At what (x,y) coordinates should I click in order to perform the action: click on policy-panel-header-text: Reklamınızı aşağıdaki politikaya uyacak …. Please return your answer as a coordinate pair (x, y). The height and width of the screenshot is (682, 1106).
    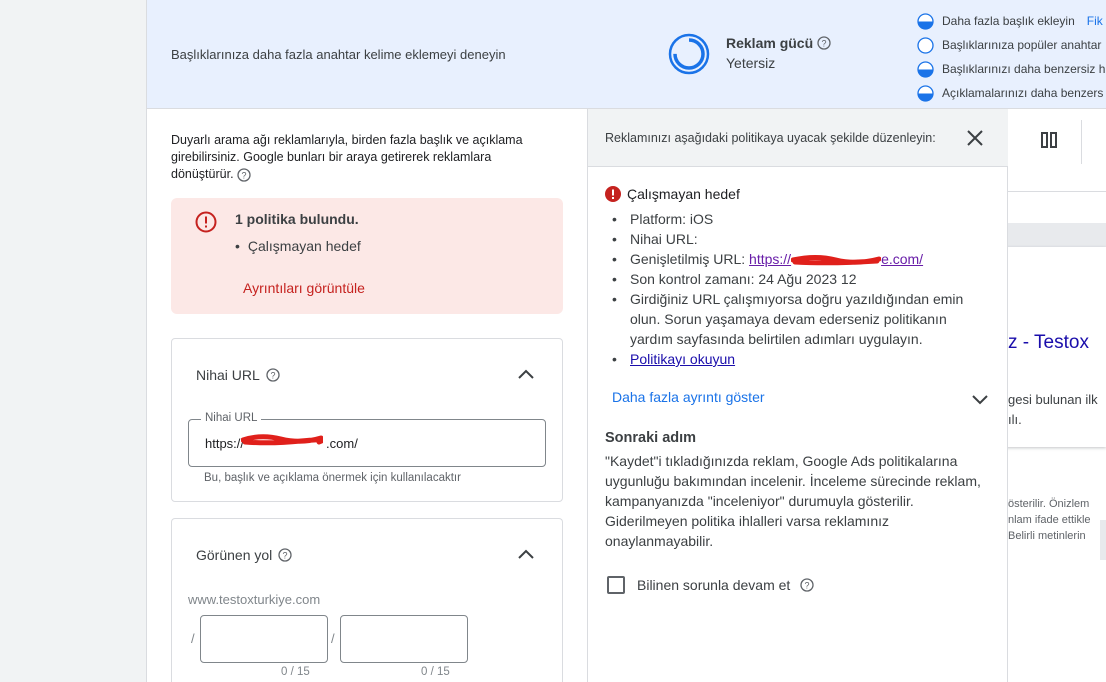
    Looking at the image, I should click on (770, 138).